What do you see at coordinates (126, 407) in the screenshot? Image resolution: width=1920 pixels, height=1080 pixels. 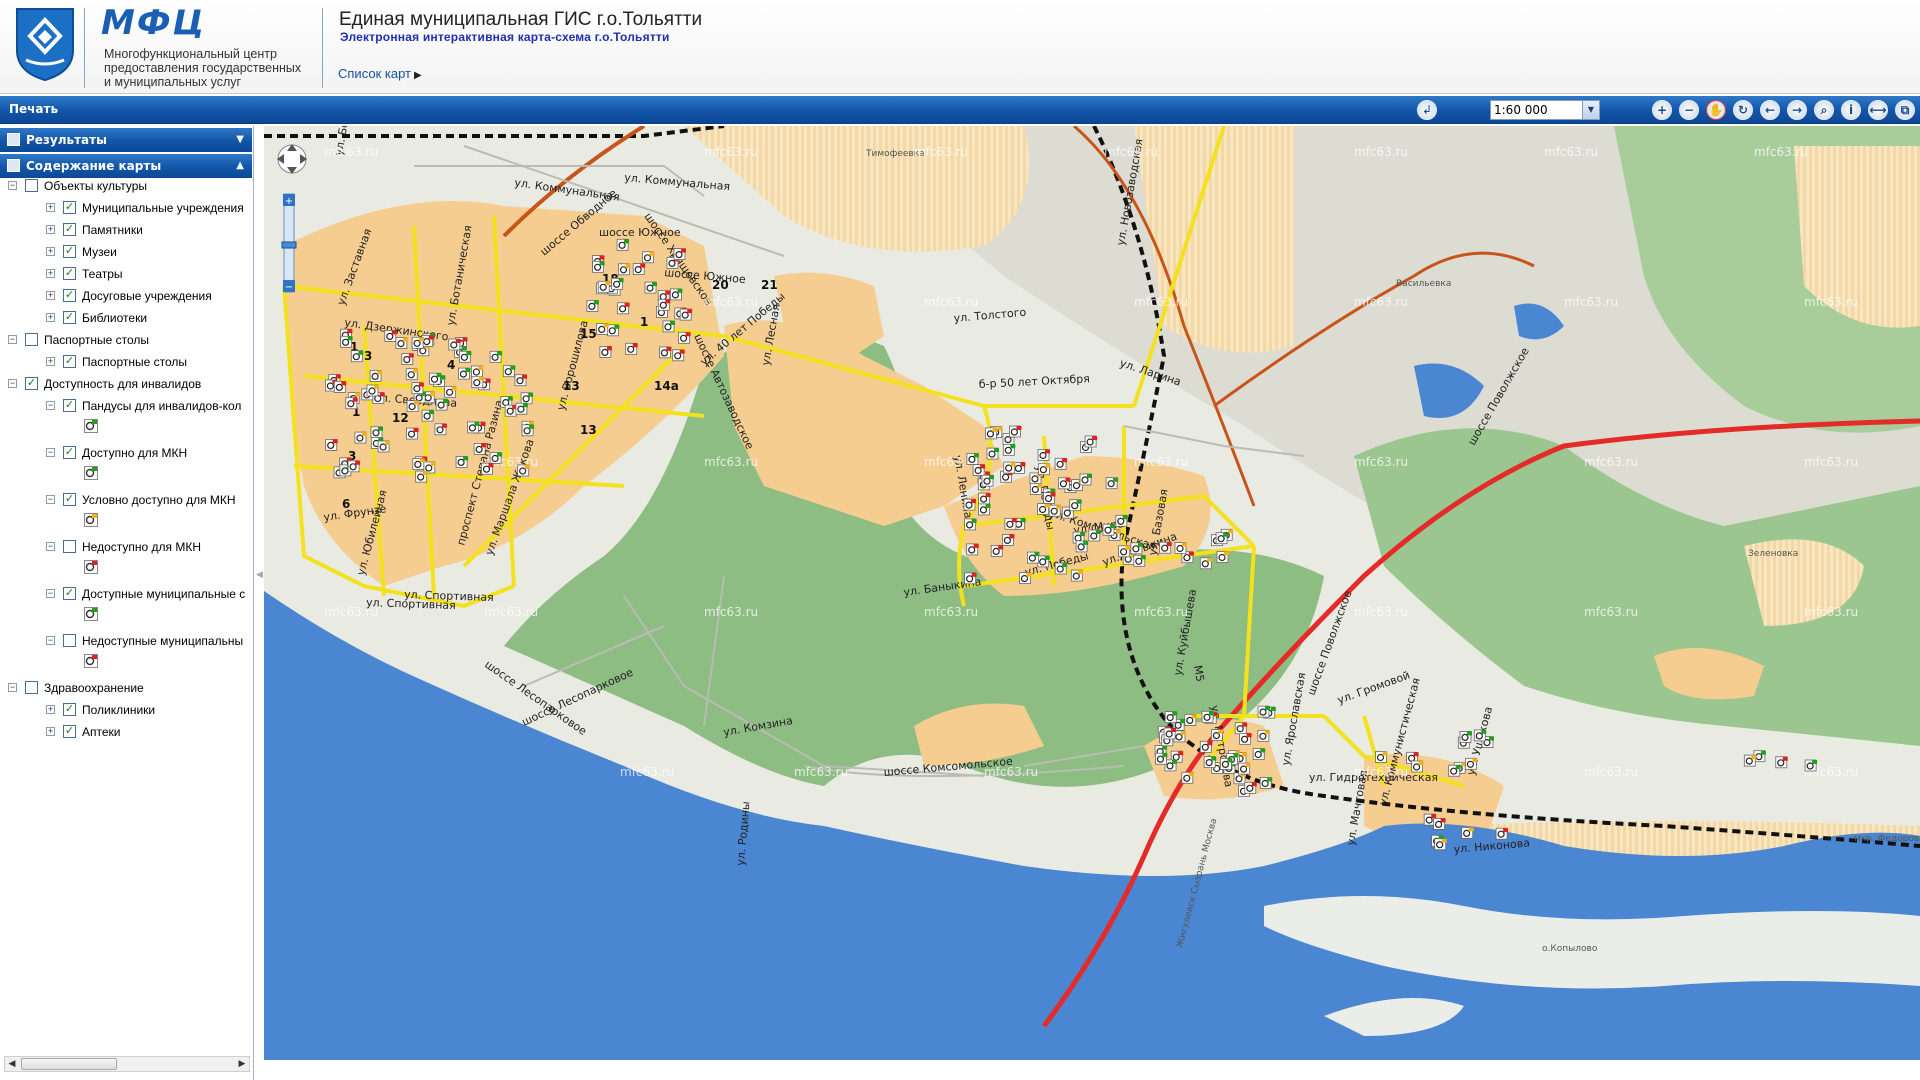 I see `layer-node: − ✓ Пандусы для инвалидов-кол` at bounding box center [126, 407].